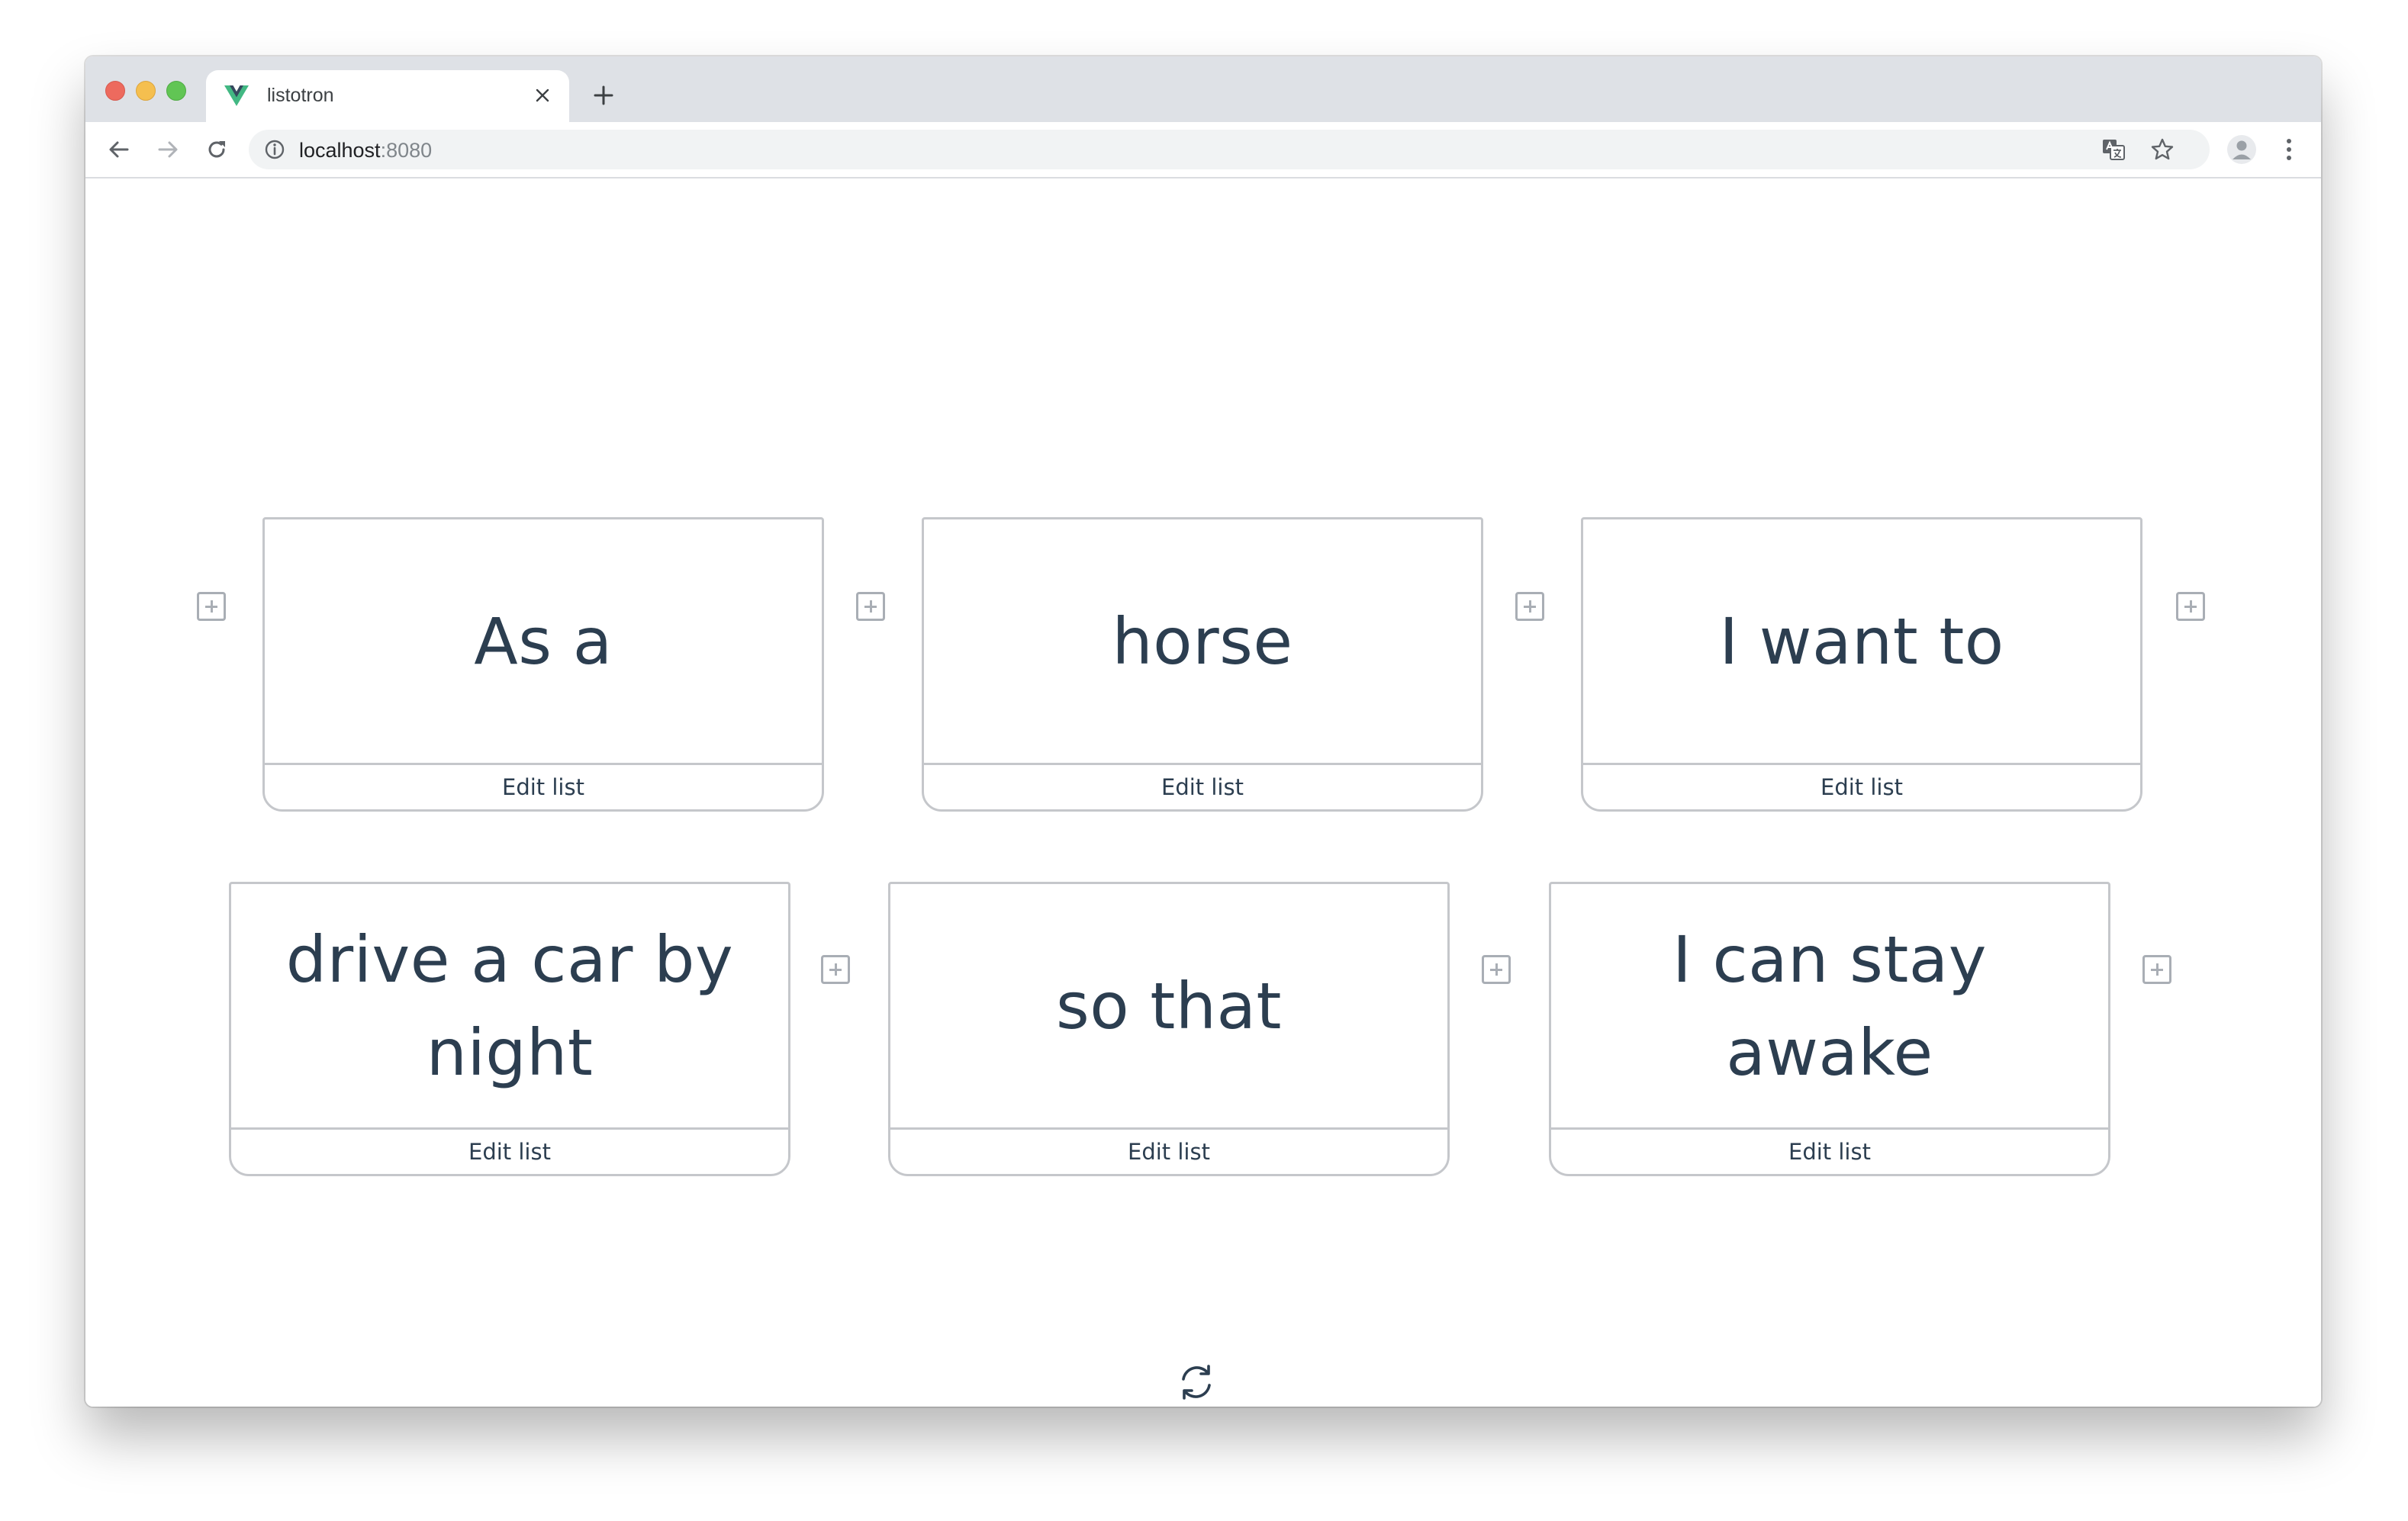 The width and height of the screenshot is (2408, 1521). What do you see at coordinates (1230, 149) in the screenshot?
I see `address-bar: localhost:8080` at bounding box center [1230, 149].